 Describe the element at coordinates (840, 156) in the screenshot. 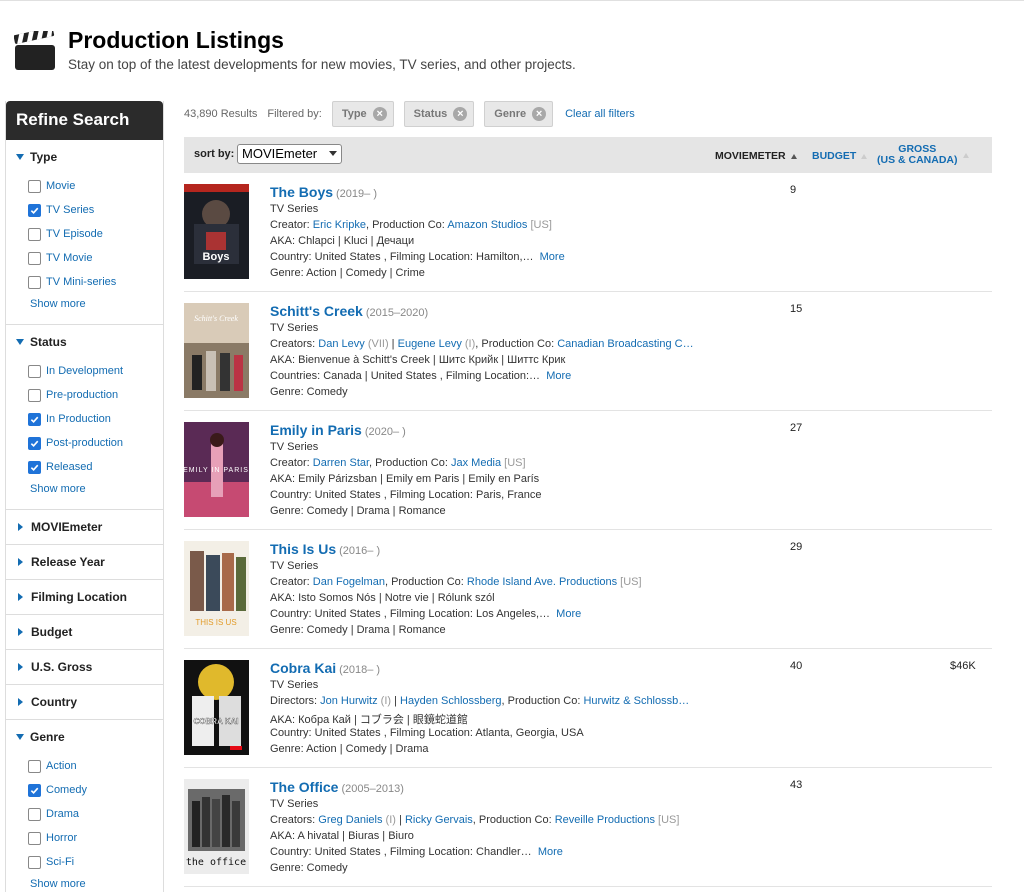

I see `column-budget: BUDGET` at that location.